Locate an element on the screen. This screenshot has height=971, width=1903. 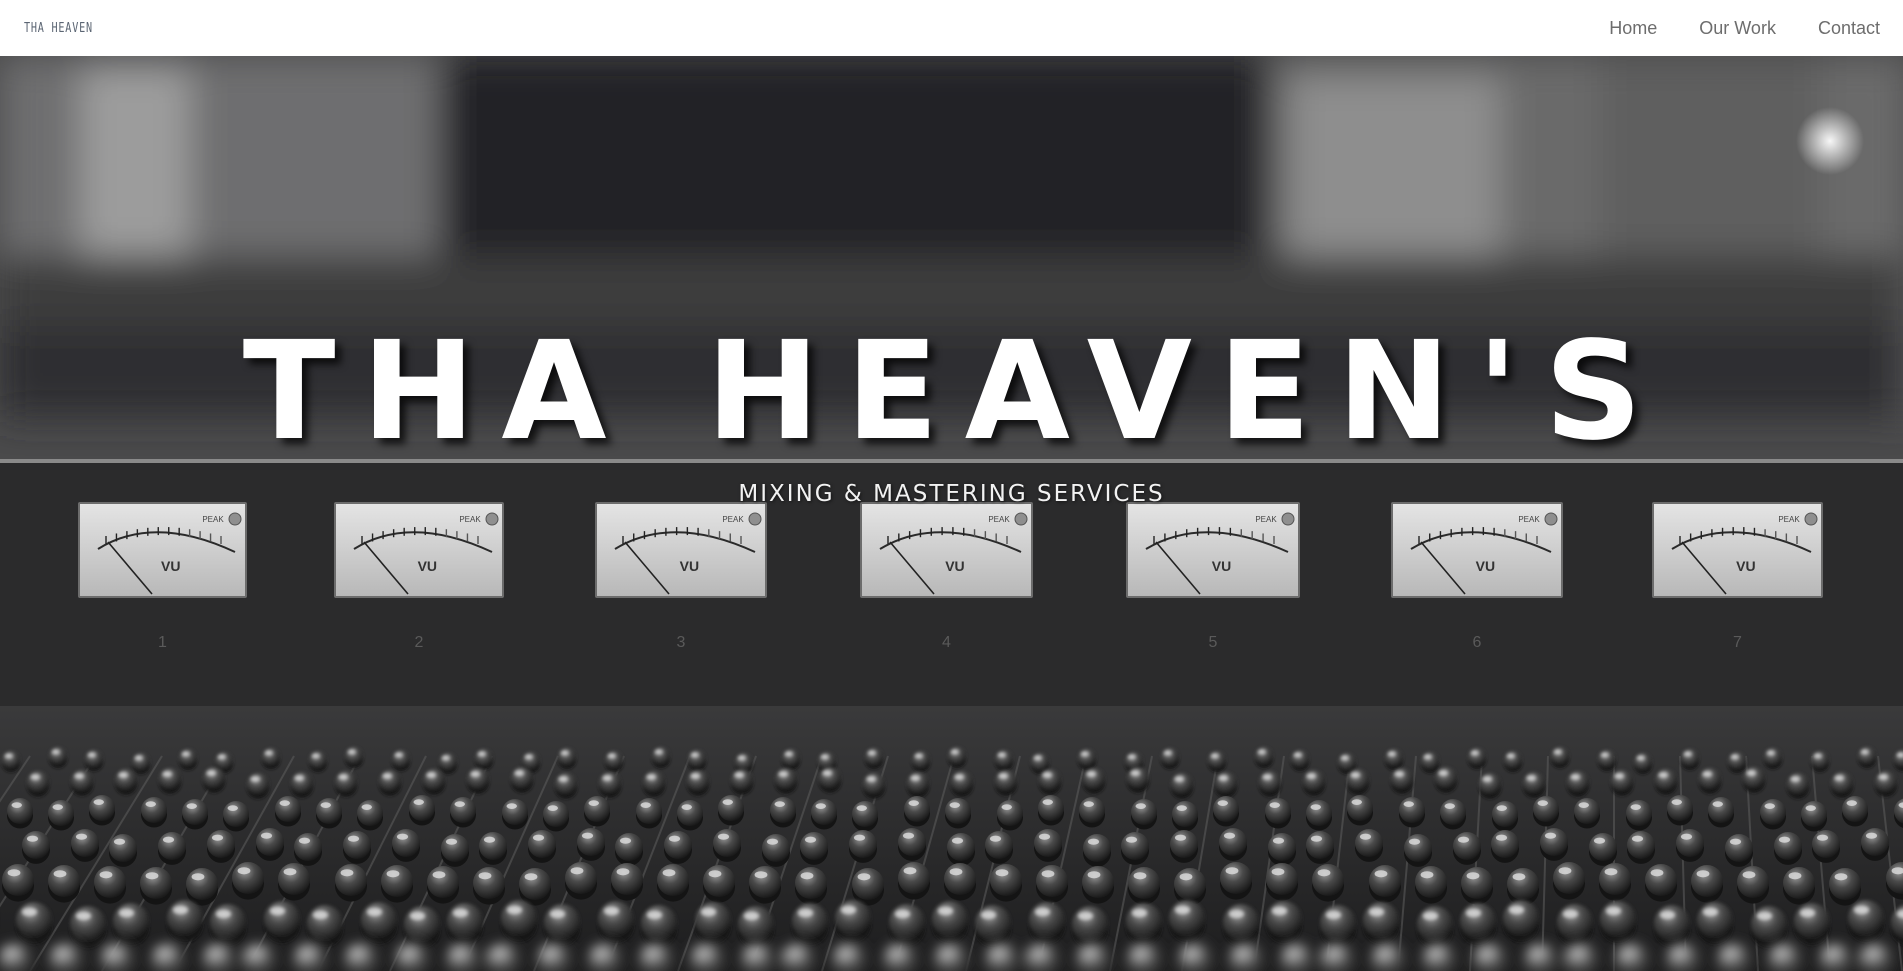
channel-number: 5 is located at coordinates (1213, 642).